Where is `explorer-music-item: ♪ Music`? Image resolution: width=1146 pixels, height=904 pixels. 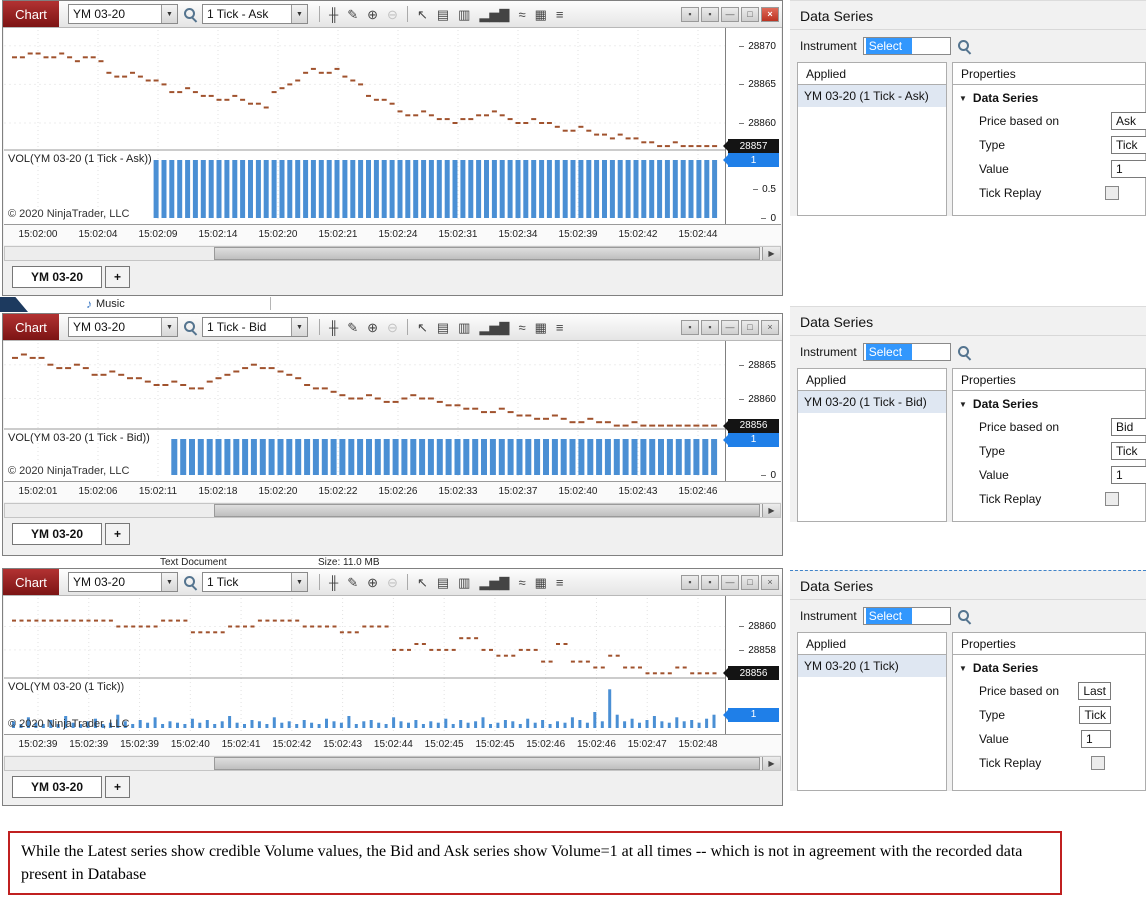
explorer-music-item: ♪ Music is located at coordinates (105, 304).